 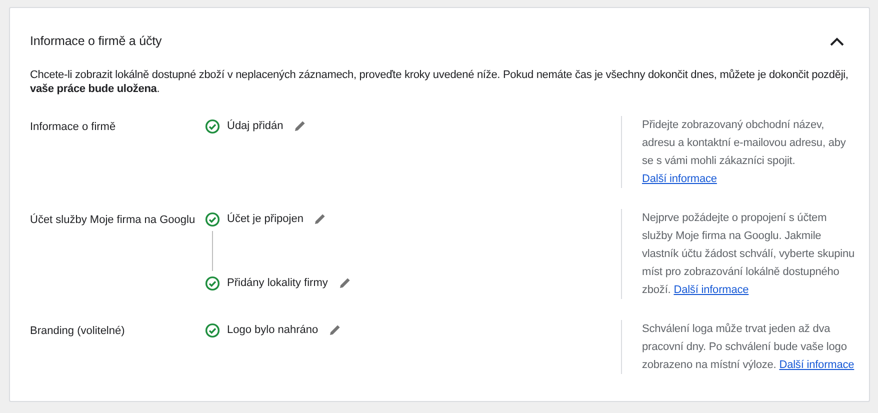 What do you see at coordinates (740, 347) in the screenshot?
I see `help-text: Schválení loga může trvat jeden až dva pracovní dny. Po schválení bude vaše logo zobrazeno na místní výloze. Další informace` at bounding box center [740, 347].